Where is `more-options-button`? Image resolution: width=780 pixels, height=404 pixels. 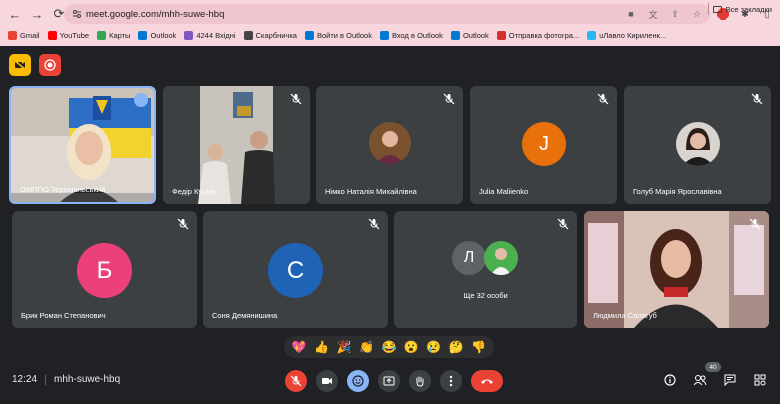
more-options-button is located at coordinates (451, 381).